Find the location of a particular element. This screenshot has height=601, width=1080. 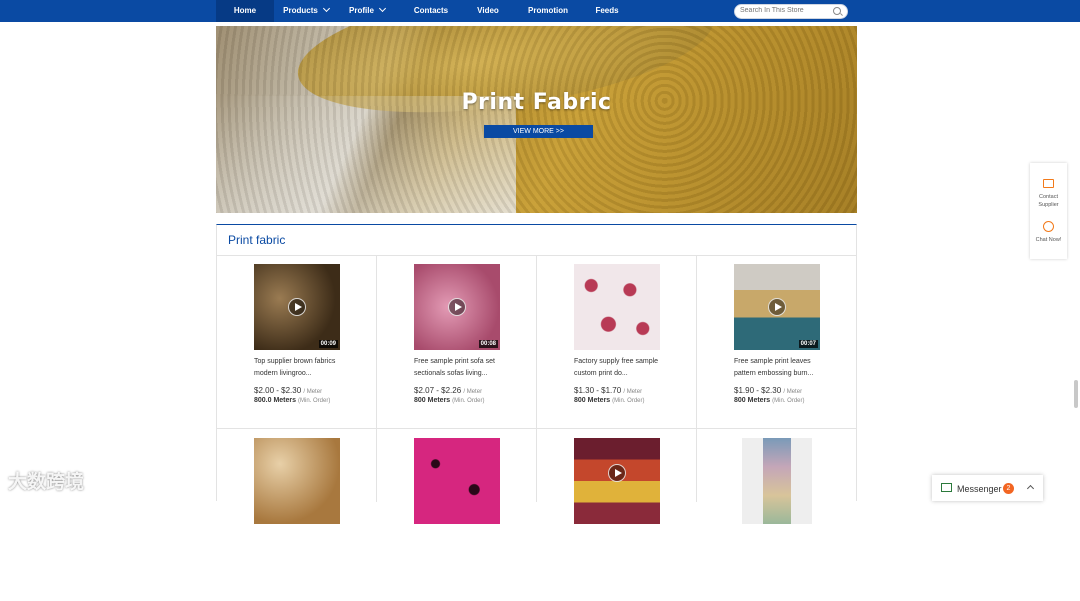

search-icon is located at coordinates (837, 11).